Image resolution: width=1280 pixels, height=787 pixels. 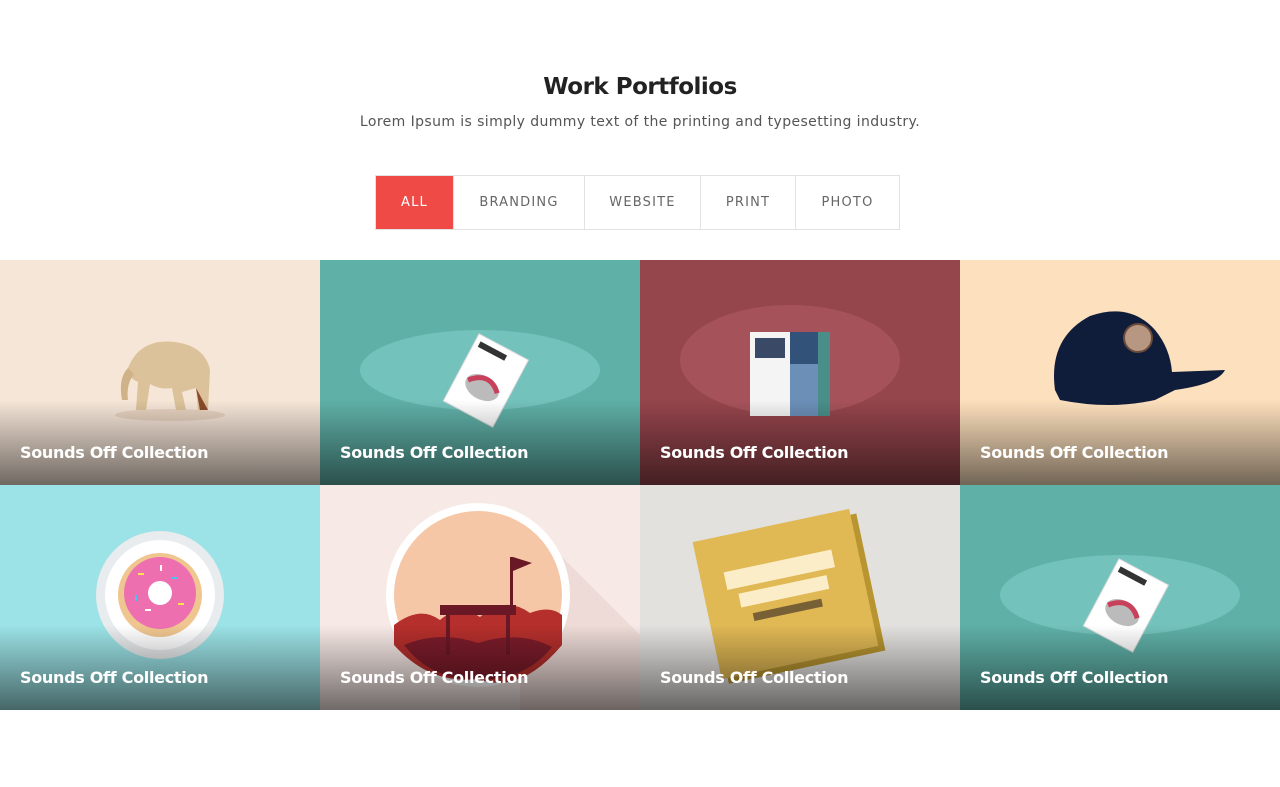 What do you see at coordinates (847, 202) in the screenshot?
I see `filter-photo-button: PHOTO` at bounding box center [847, 202].